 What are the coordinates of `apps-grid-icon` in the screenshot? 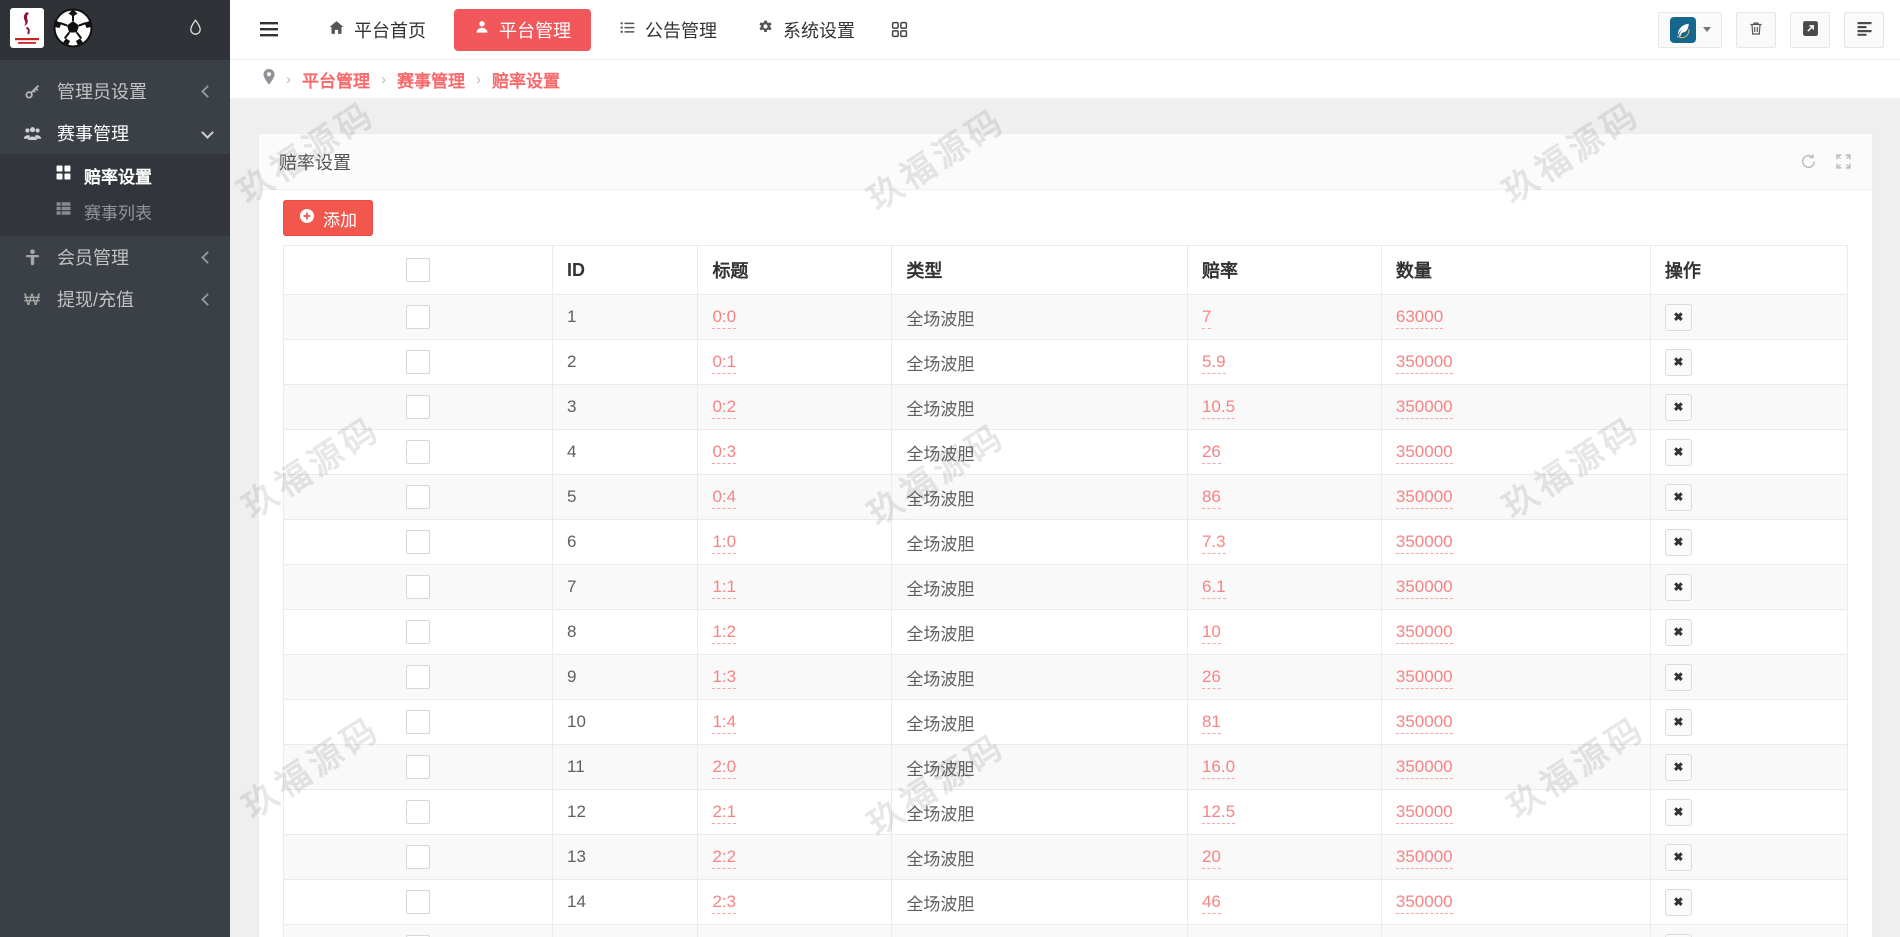 It's located at (899, 29).